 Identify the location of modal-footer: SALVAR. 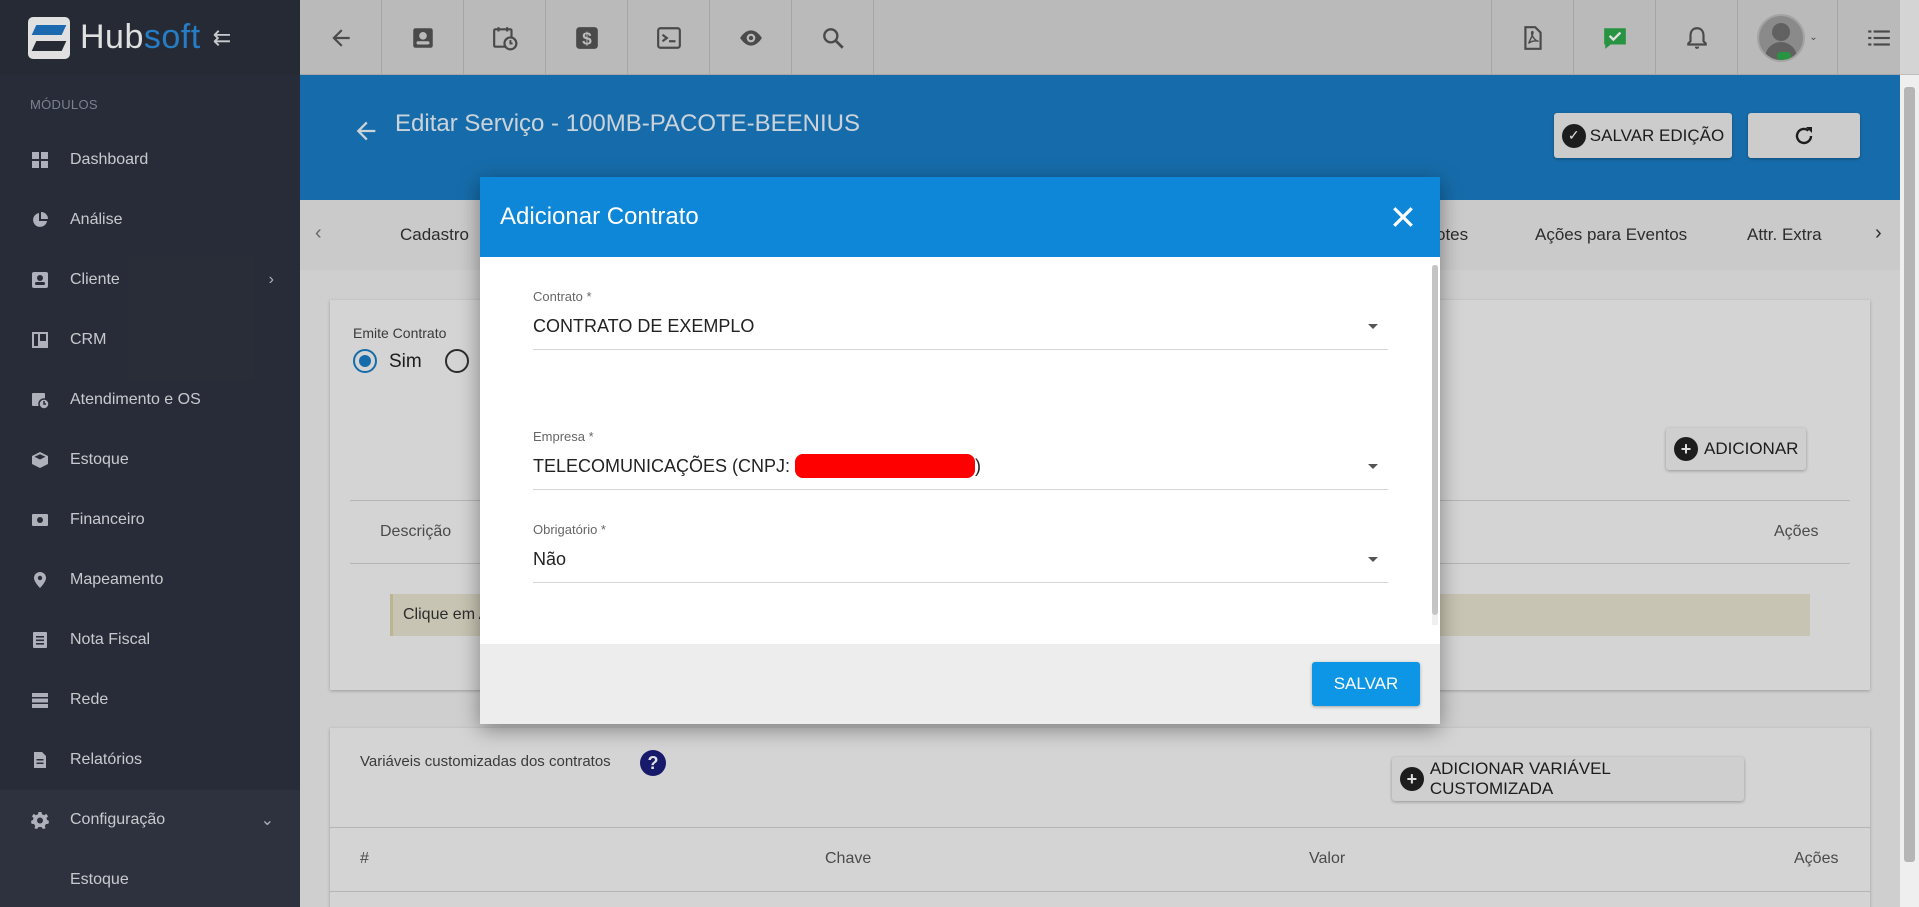
(960, 684).